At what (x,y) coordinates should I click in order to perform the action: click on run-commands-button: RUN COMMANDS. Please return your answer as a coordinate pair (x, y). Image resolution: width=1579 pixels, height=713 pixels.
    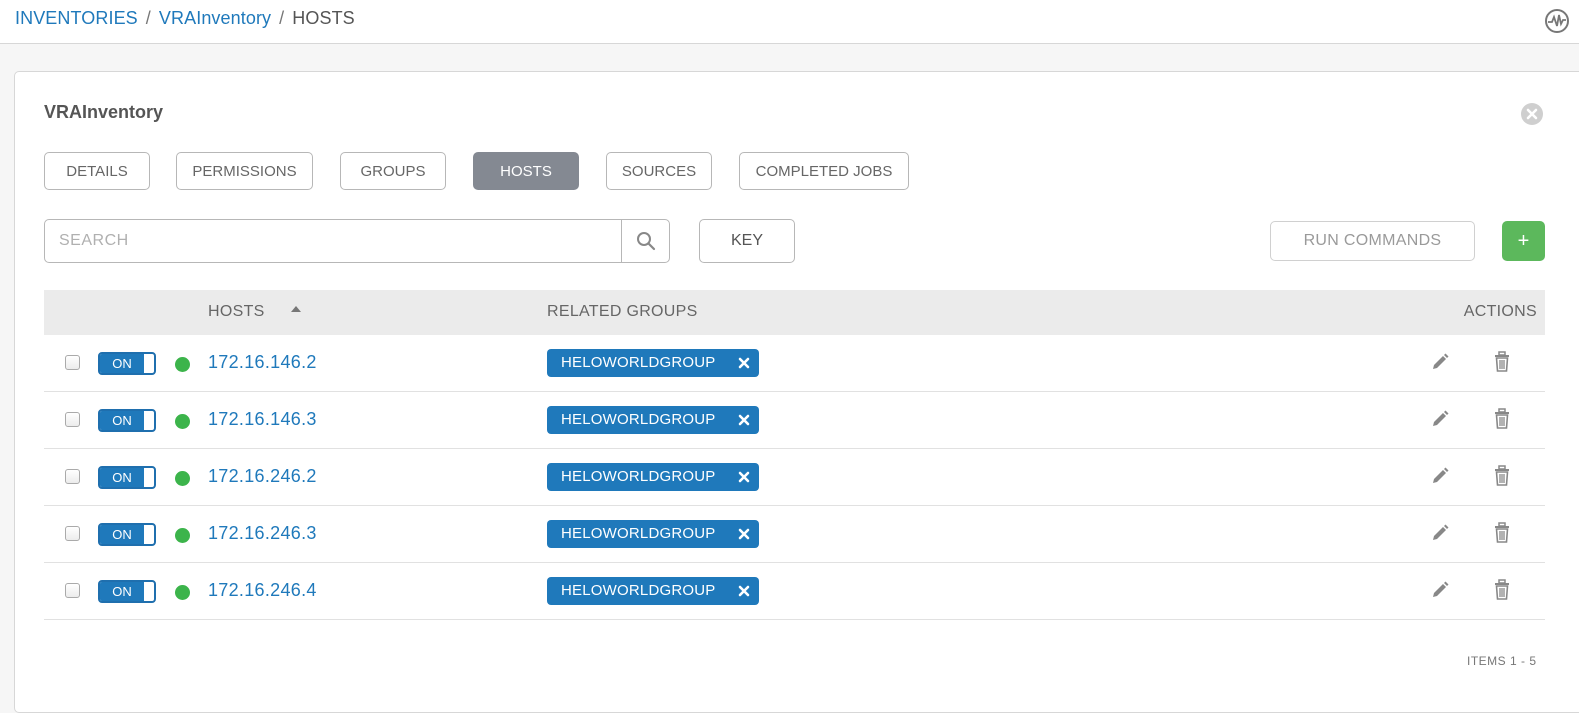
    Looking at the image, I should click on (1372, 241).